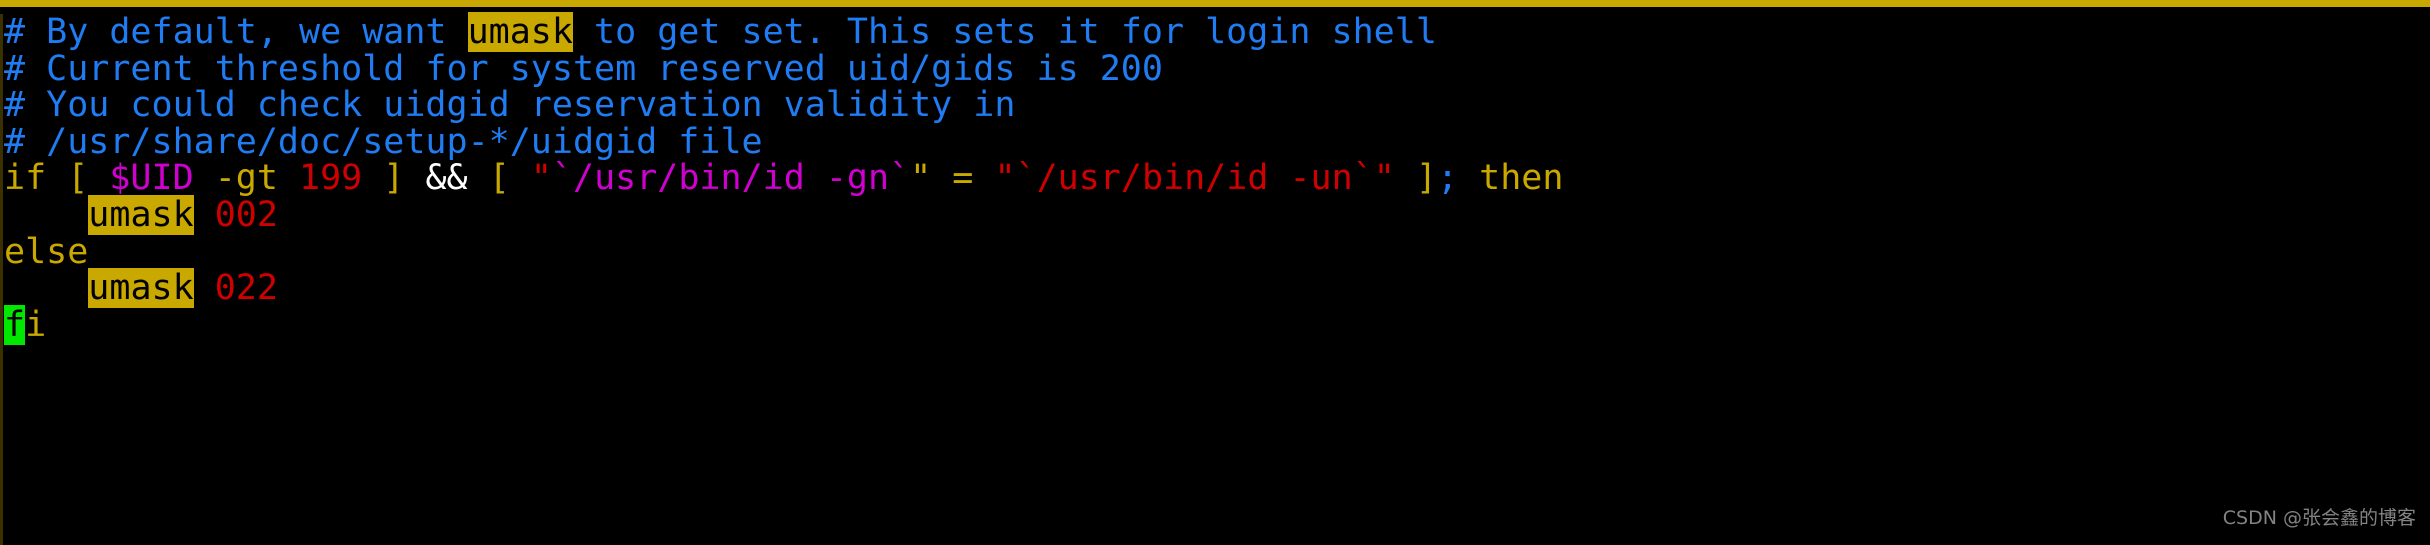  What do you see at coordinates (731, 178) in the screenshot?
I see `code-token: `/usr/bin/id -gn`` at bounding box center [731, 178].